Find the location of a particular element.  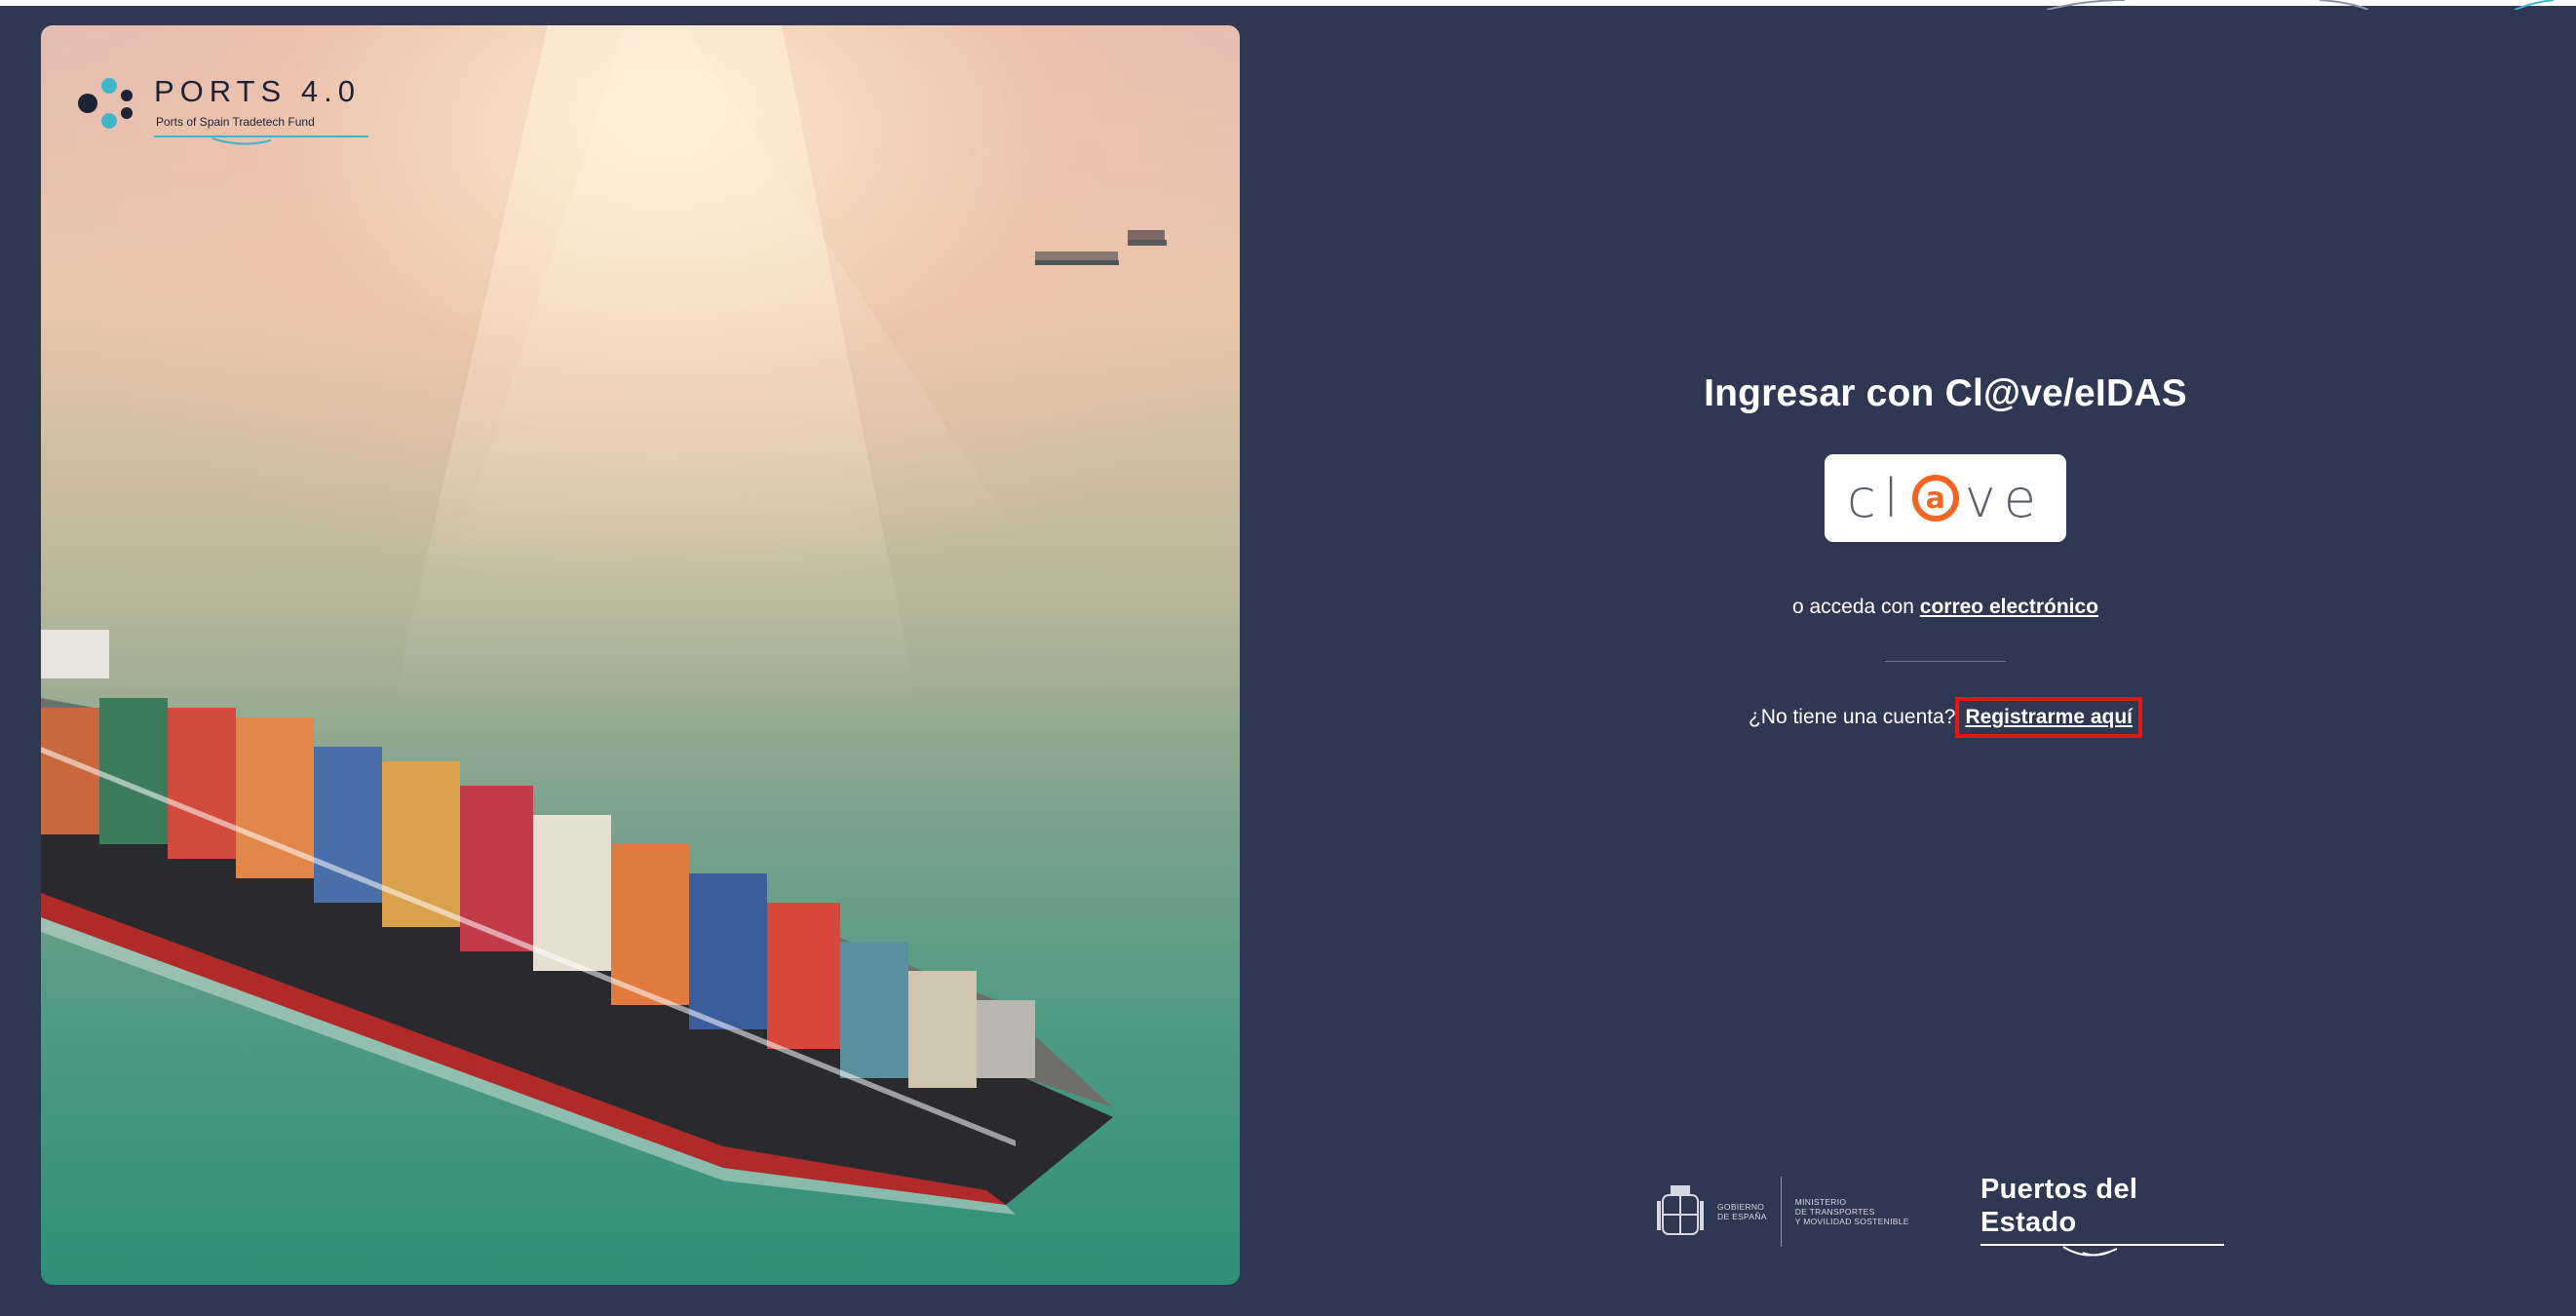

register-prefix: ¿No tiene una cuenta? is located at coordinates (1852, 717).